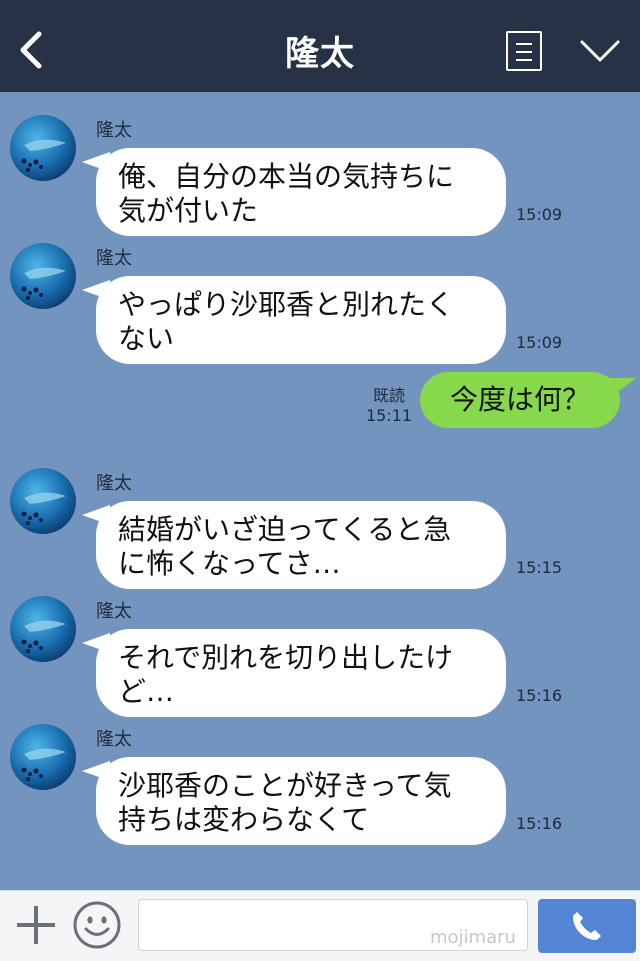 This screenshot has height=961, width=640. Describe the element at coordinates (524, 51) in the screenshot. I see `menu-button` at that location.